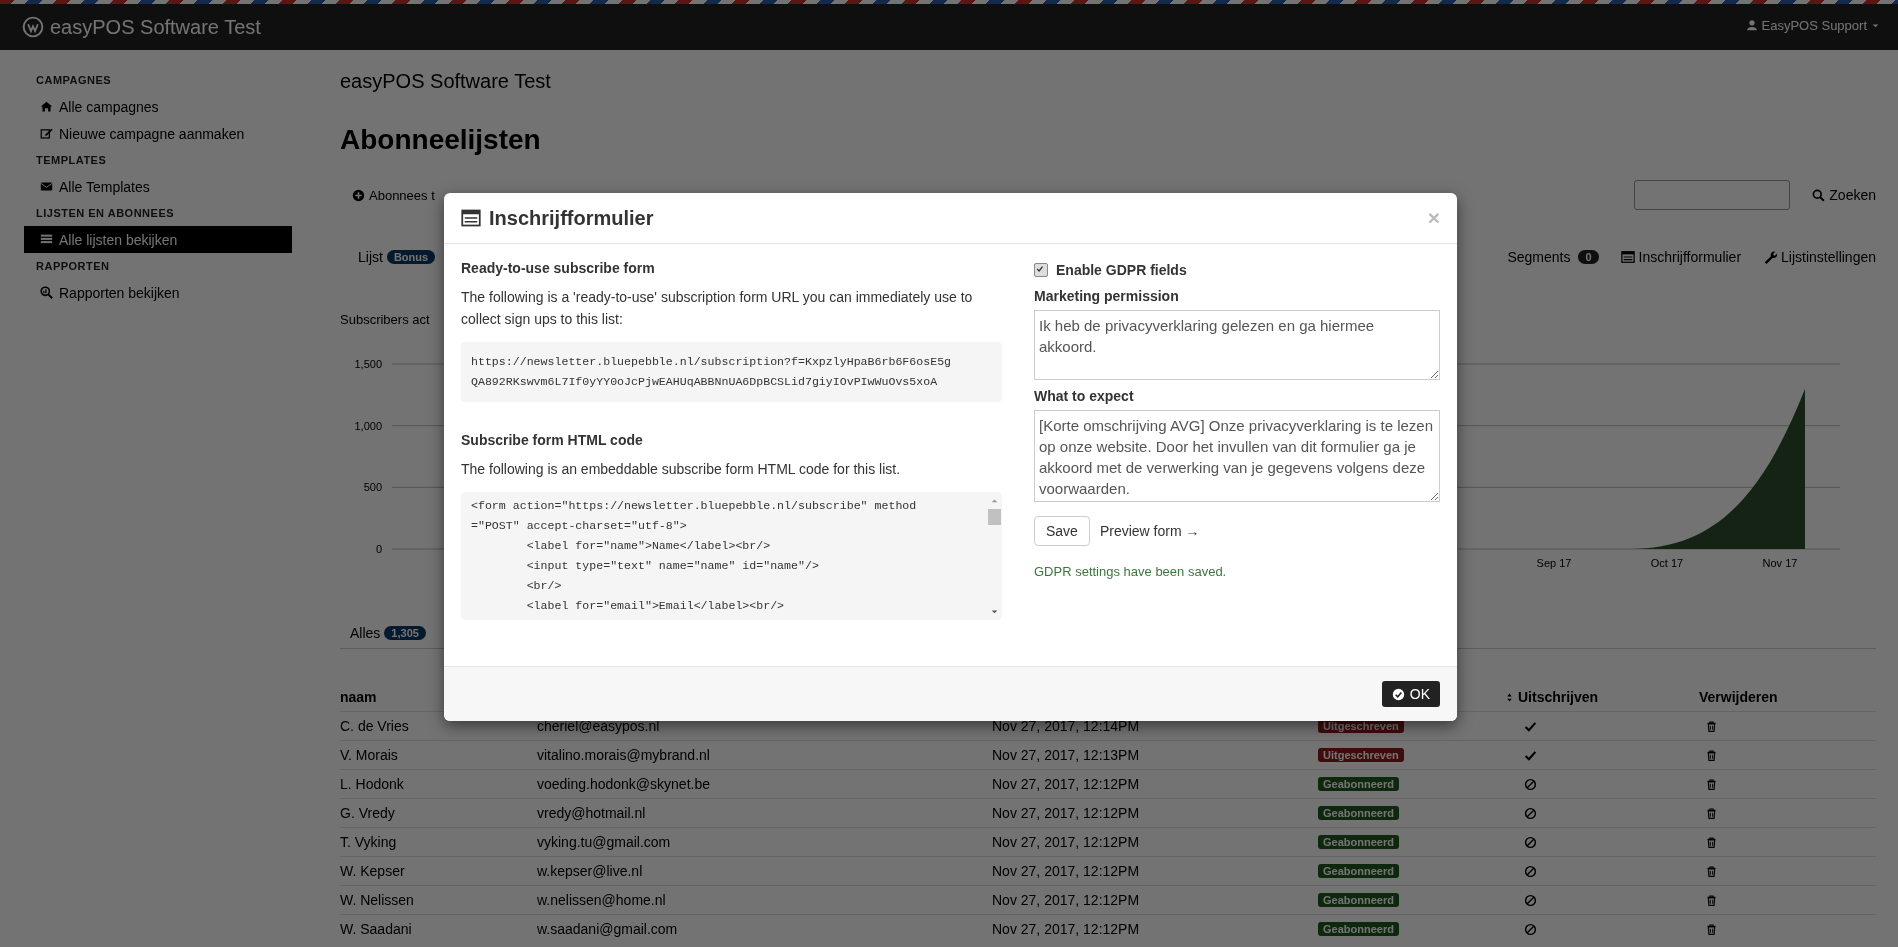 This screenshot has width=1898, height=947. Describe the element at coordinates (1410, 694) in the screenshot. I see `ok-button: OK` at that location.